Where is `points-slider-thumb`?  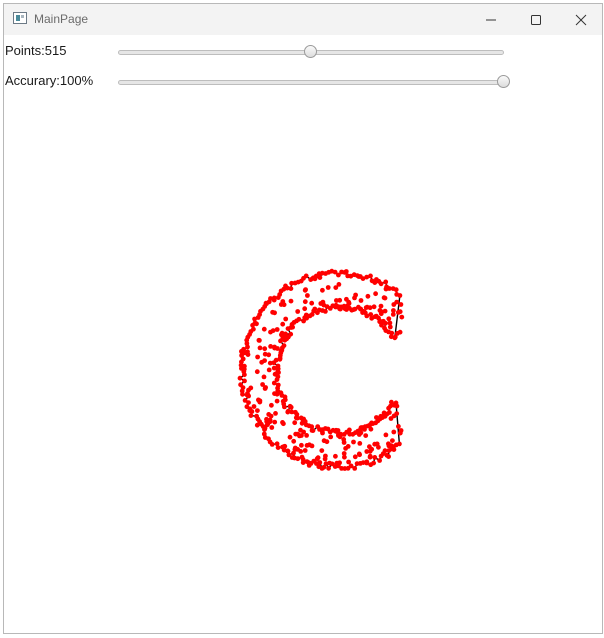 points-slider-thumb is located at coordinates (310, 51).